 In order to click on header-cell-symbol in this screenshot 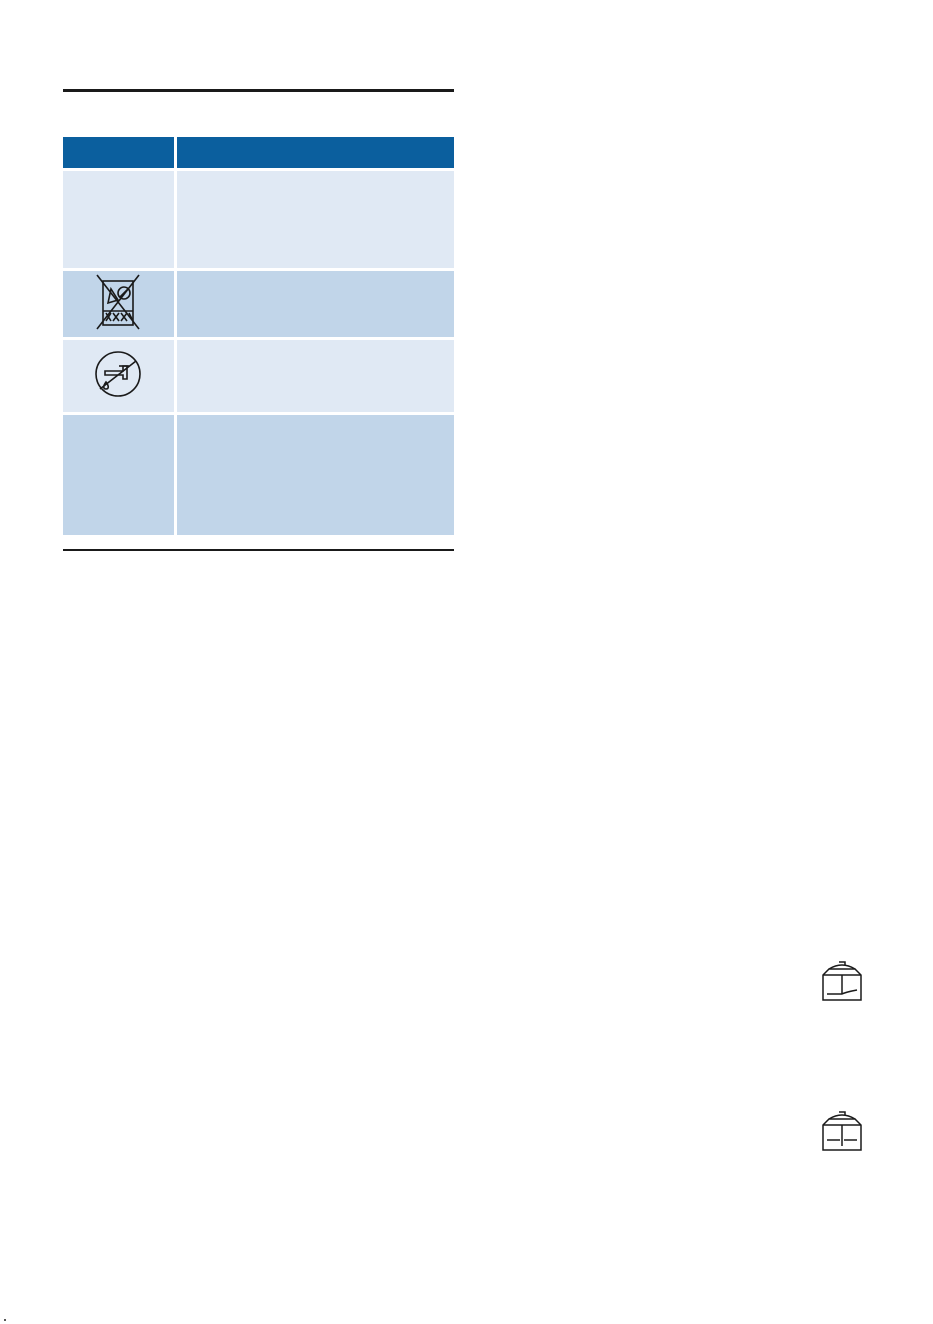, I will do `click(120, 152)`.